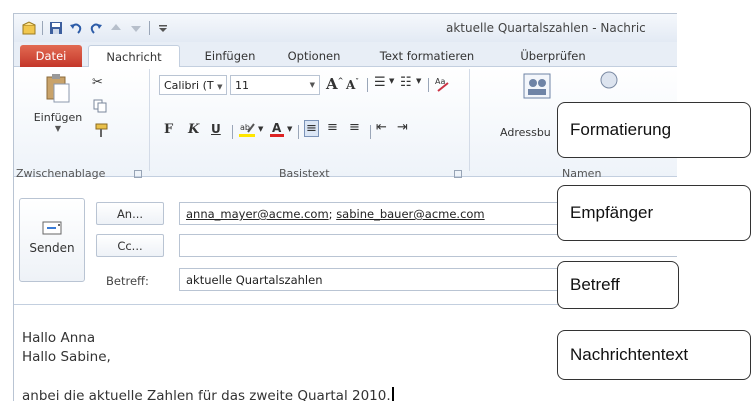 The width and height of the screenshot is (753, 401). Describe the element at coordinates (100, 106) in the screenshot. I see `copy-icon` at that location.